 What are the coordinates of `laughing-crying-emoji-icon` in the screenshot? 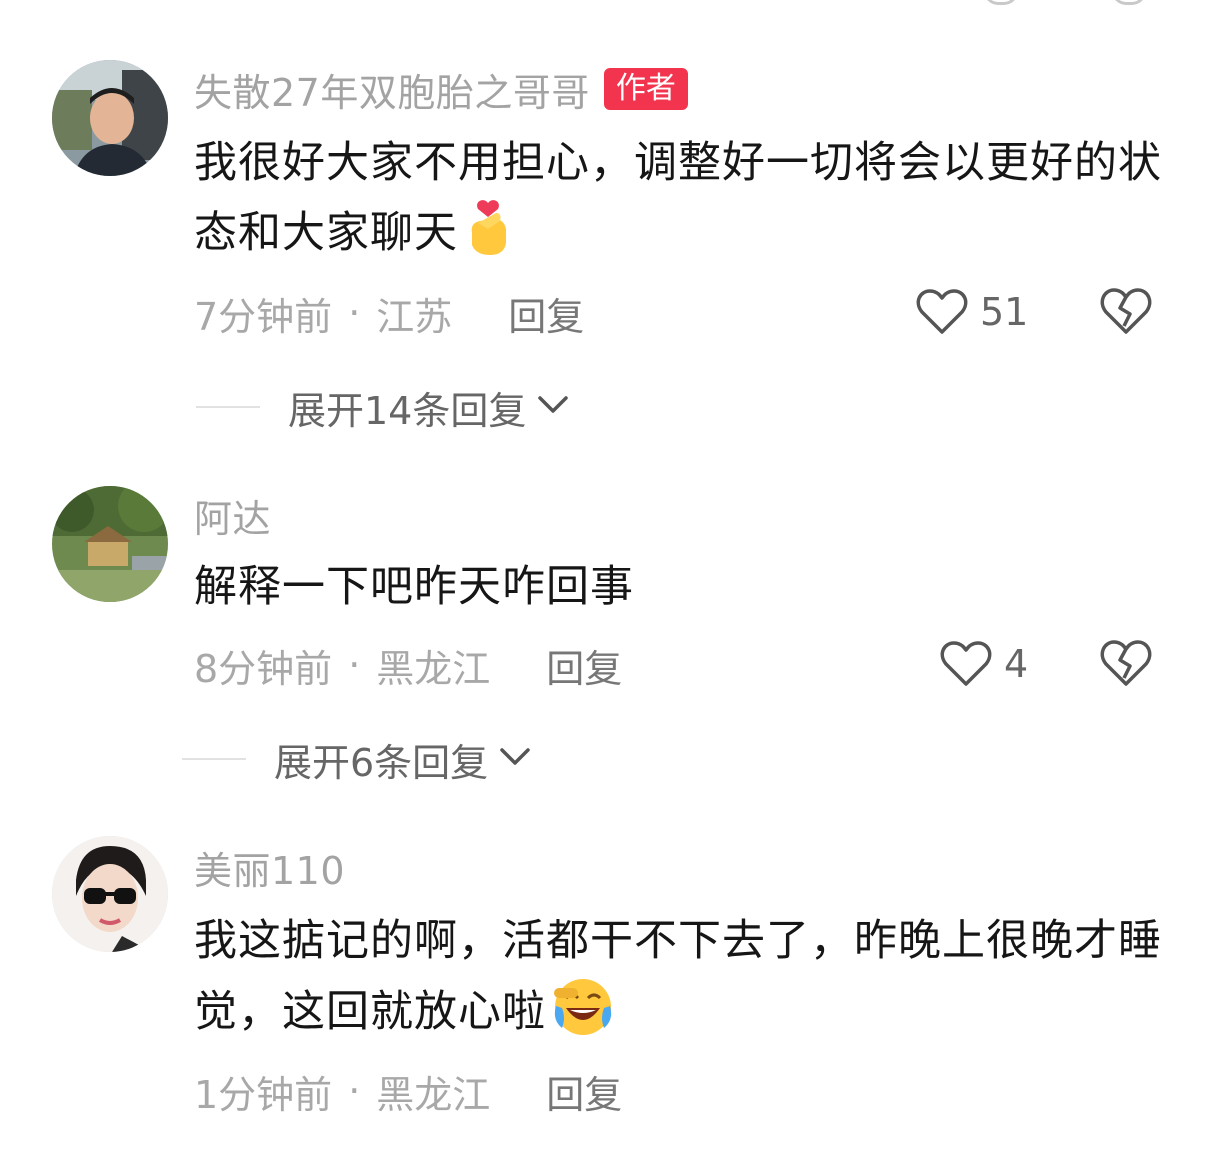 It's located at (583, 1017).